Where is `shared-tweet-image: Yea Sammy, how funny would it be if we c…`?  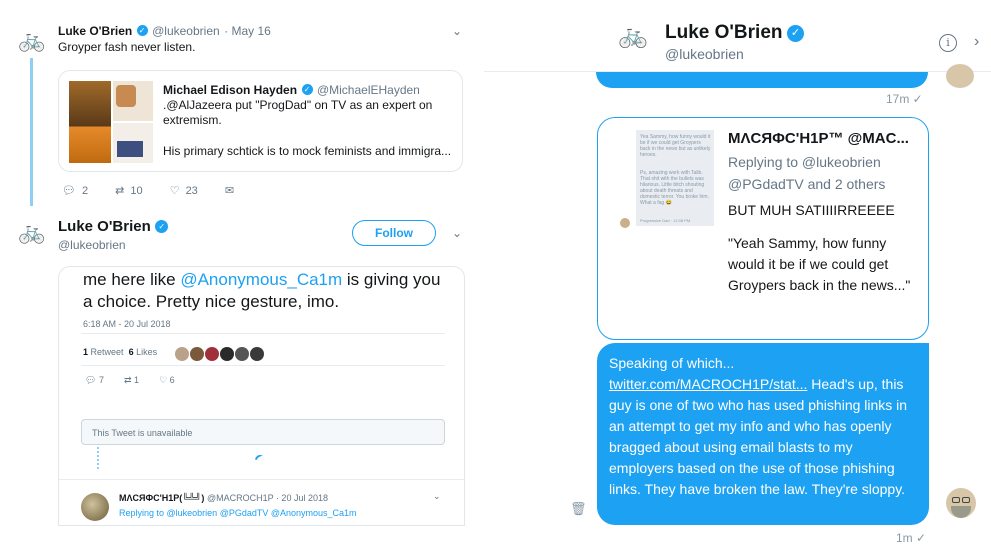 shared-tweet-image: Yea Sammy, how funny would it be if we c… is located at coordinates (667, 180).